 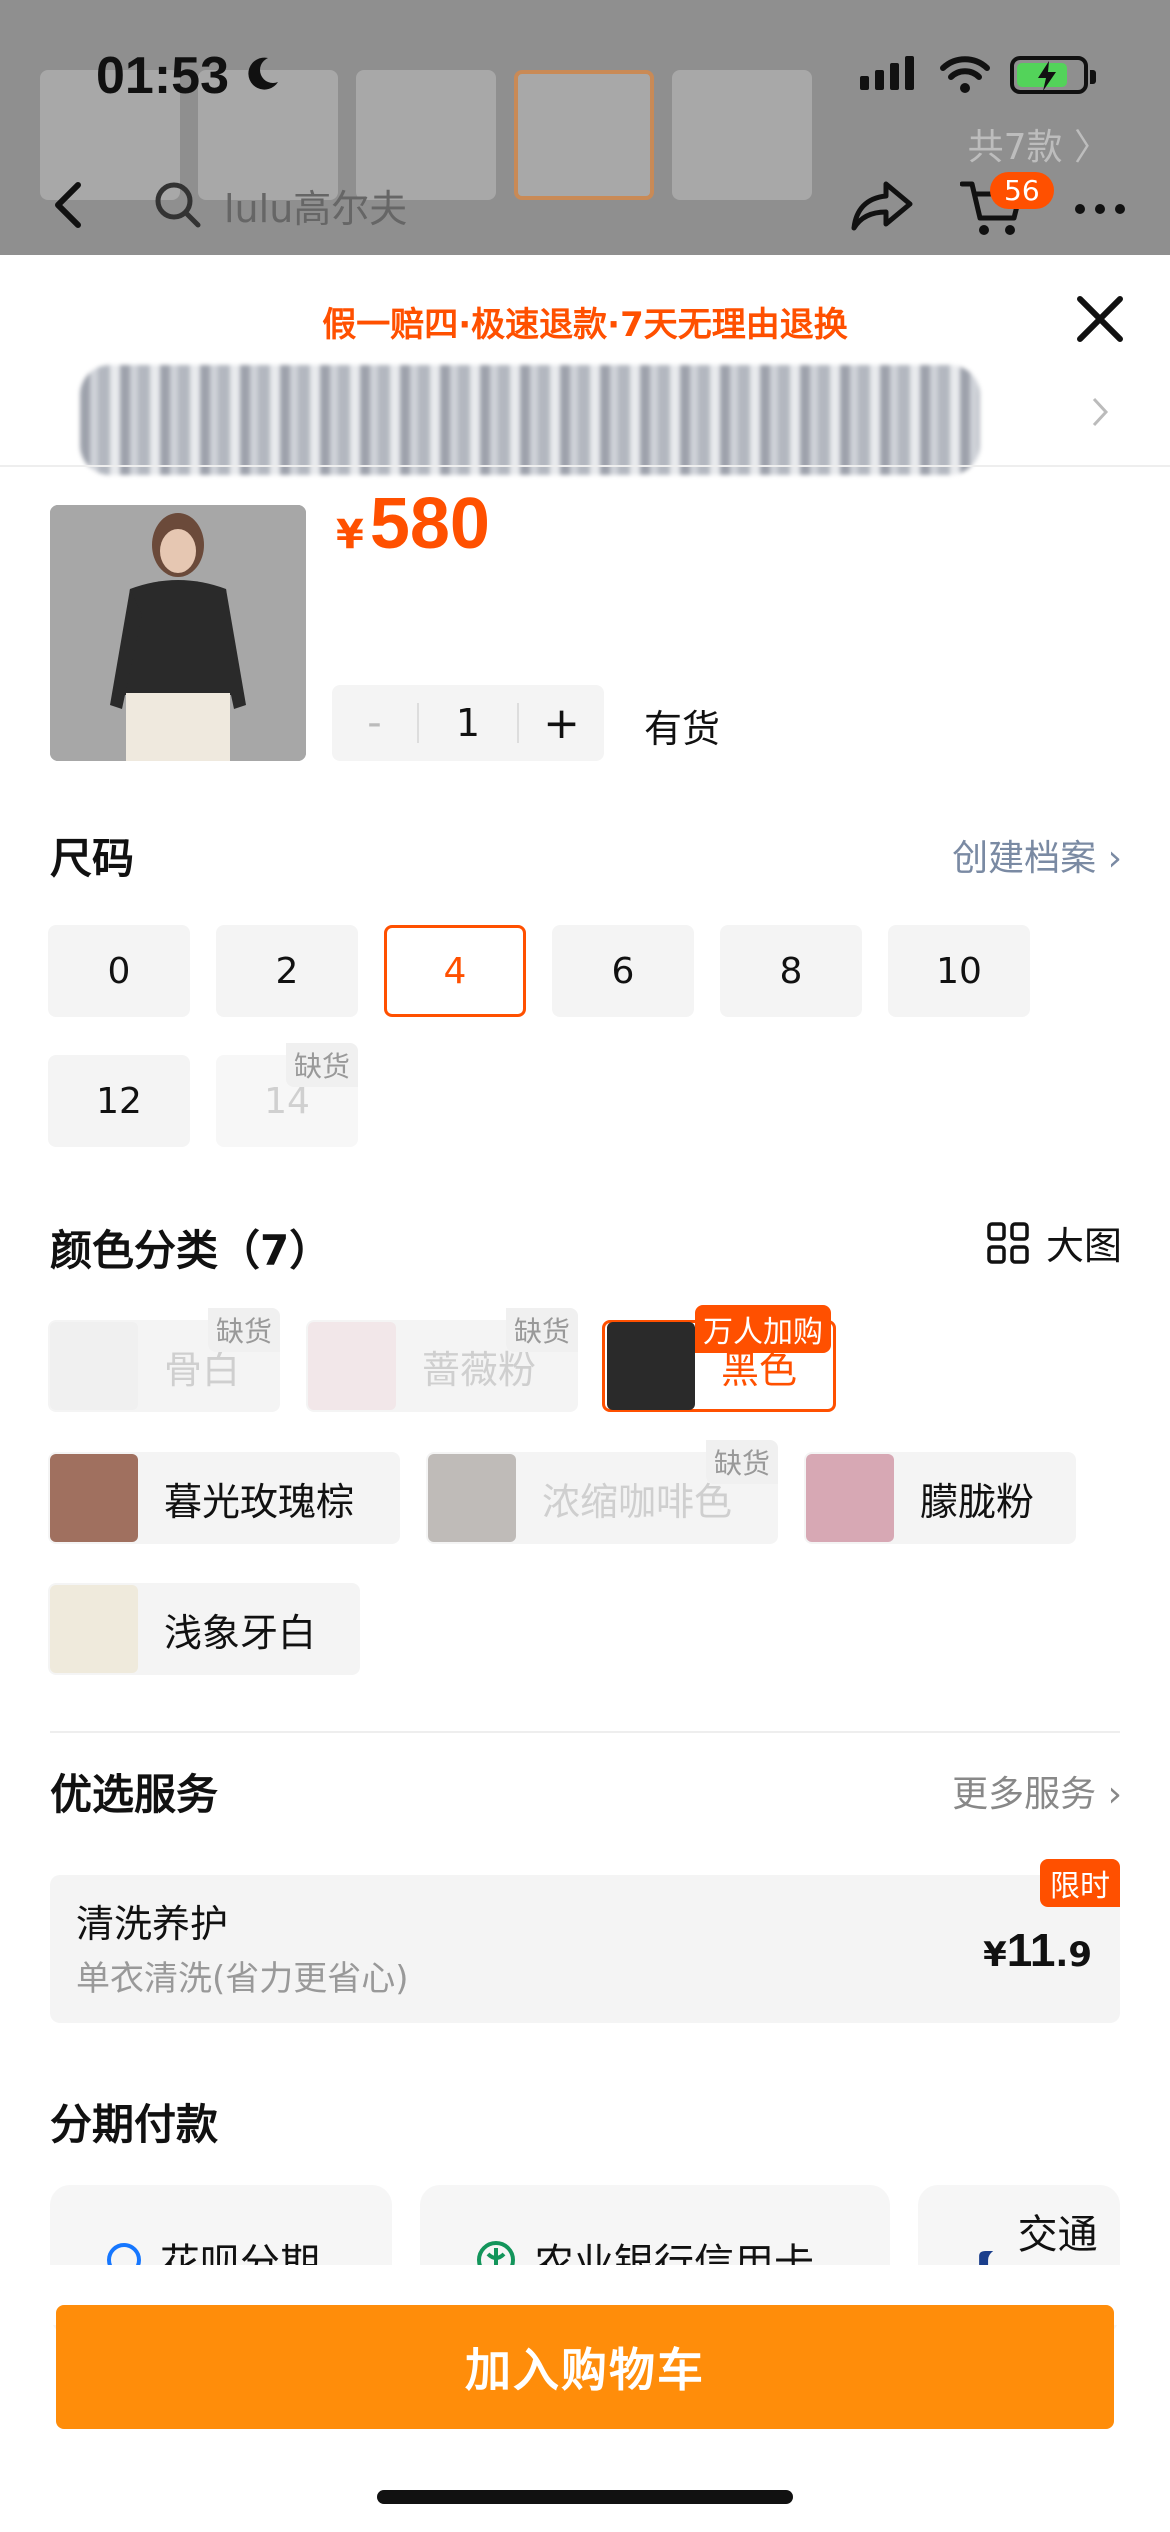 What do you see at coordinates (92, 858) in the screenshot?
I see `size-title: 尺码` at bounding box center [92, 858].